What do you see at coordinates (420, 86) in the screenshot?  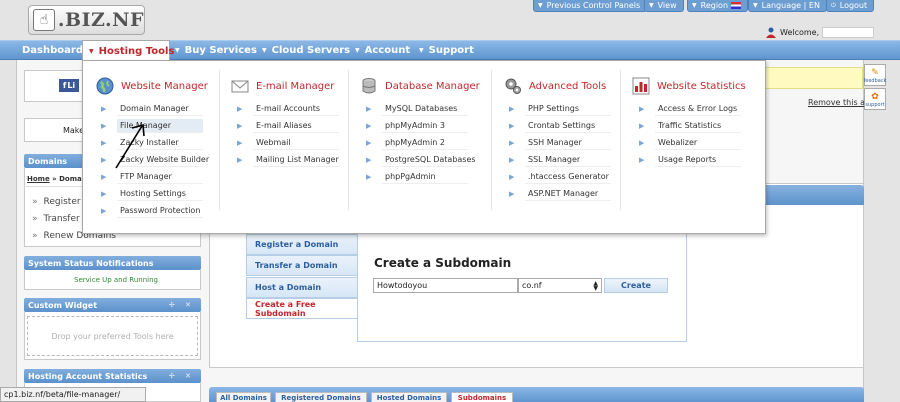 I see `database-manager-heading: Database Manager` at bounding box center [420, 86].